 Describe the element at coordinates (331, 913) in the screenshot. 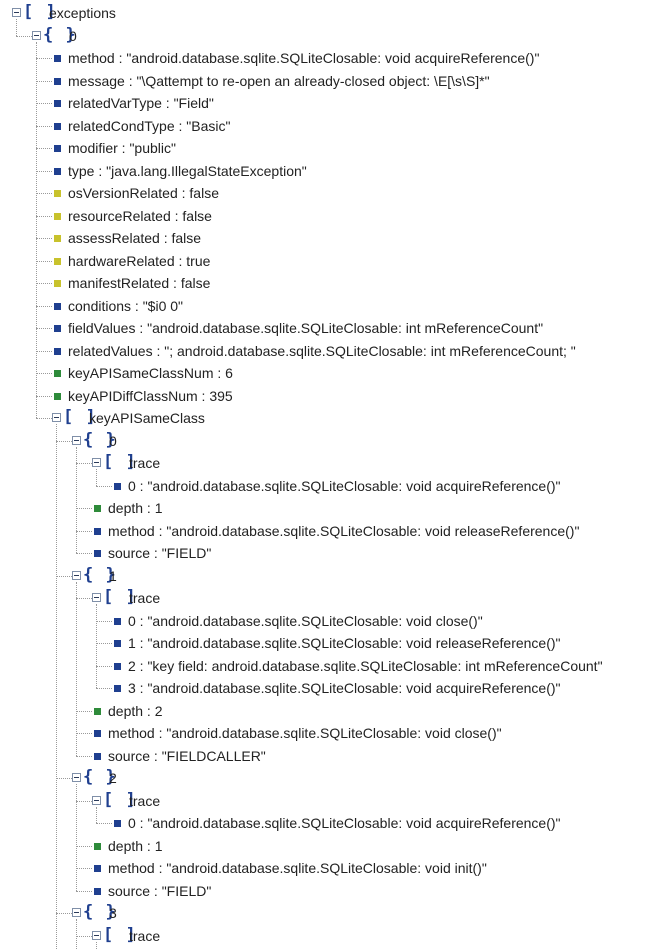

I see `tree-node: { } 3` at that location.